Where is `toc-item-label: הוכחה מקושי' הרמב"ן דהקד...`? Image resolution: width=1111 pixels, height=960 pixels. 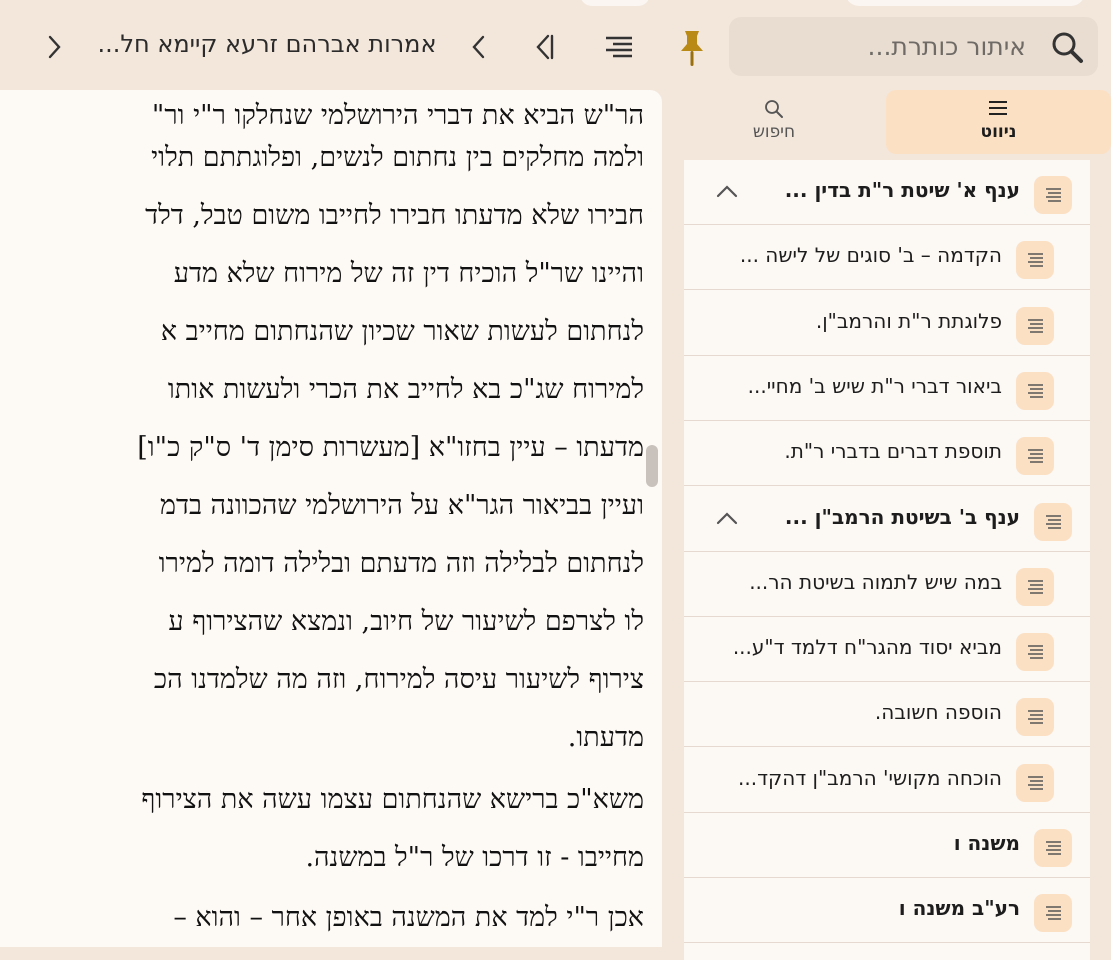
toc-item-label: הוכחה מקושי' הרמב"ן דהקד... is located at coordinates (870, 777).